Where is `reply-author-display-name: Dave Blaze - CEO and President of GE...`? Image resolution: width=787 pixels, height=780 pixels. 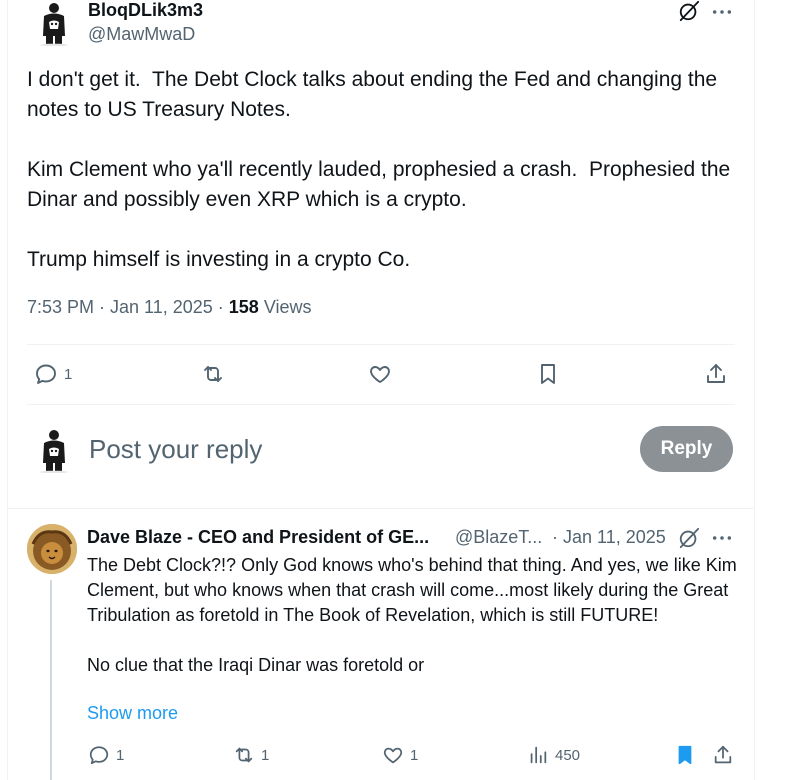
reply-author-display-name: Dave Blaze - CEO and President of GE... is located at coordinates (258, 537).